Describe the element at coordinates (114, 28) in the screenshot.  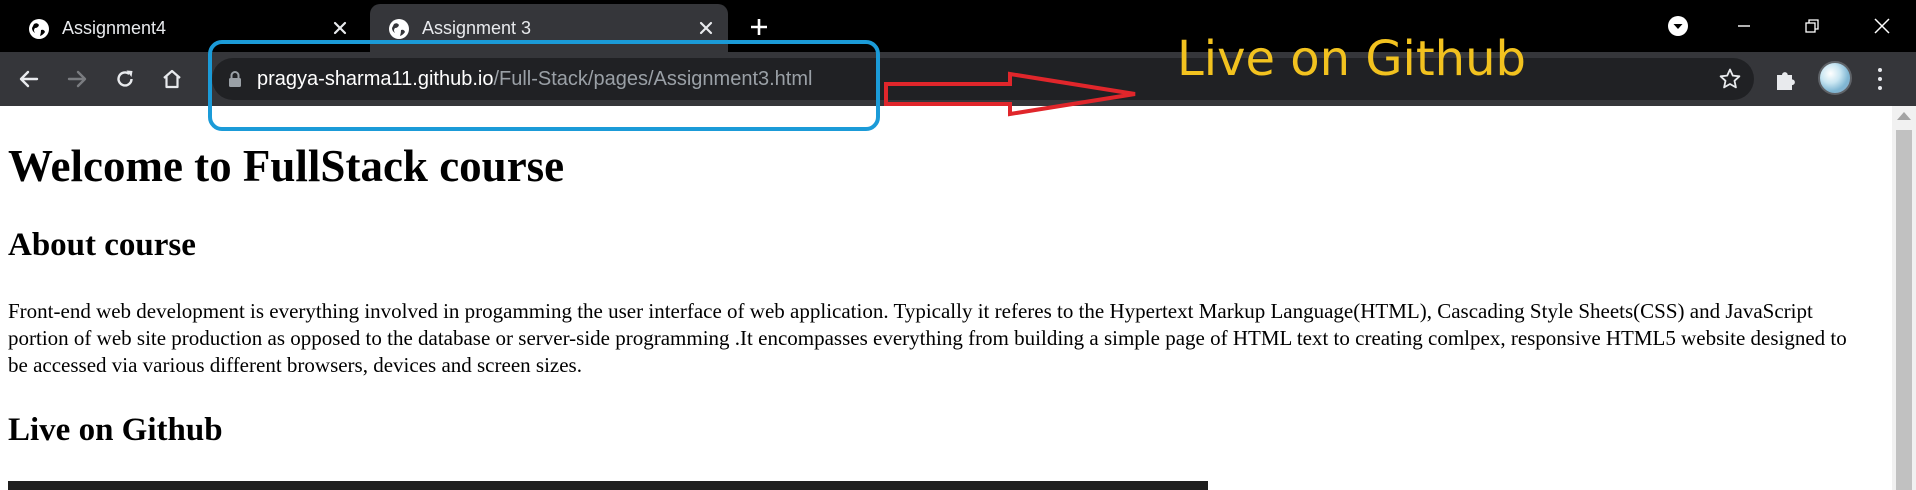
I see `tab-title: Assignment4` at that location.